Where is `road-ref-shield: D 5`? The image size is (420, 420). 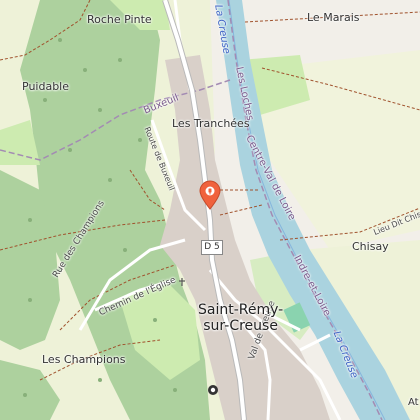 road-ref-shield: D 5 is located at coordinates (212, 247).